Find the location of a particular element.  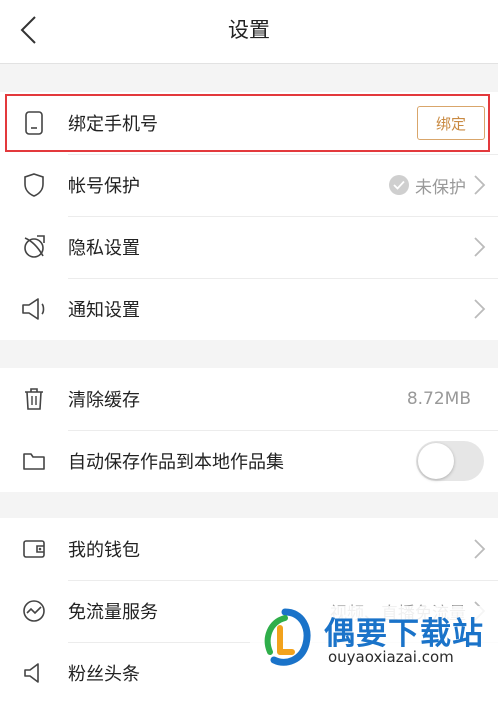

chevron-left-icon is located at coordinates (28, 30).